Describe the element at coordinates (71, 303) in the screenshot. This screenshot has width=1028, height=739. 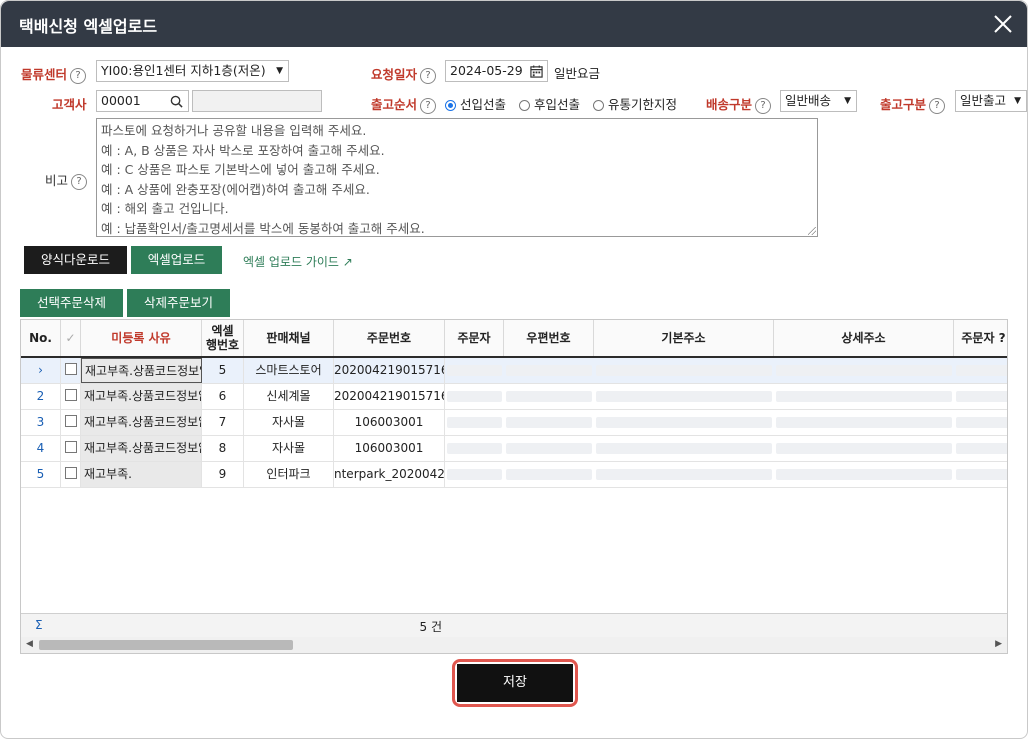
I see `delete-selected-button: 선택주문삭제` at that location.